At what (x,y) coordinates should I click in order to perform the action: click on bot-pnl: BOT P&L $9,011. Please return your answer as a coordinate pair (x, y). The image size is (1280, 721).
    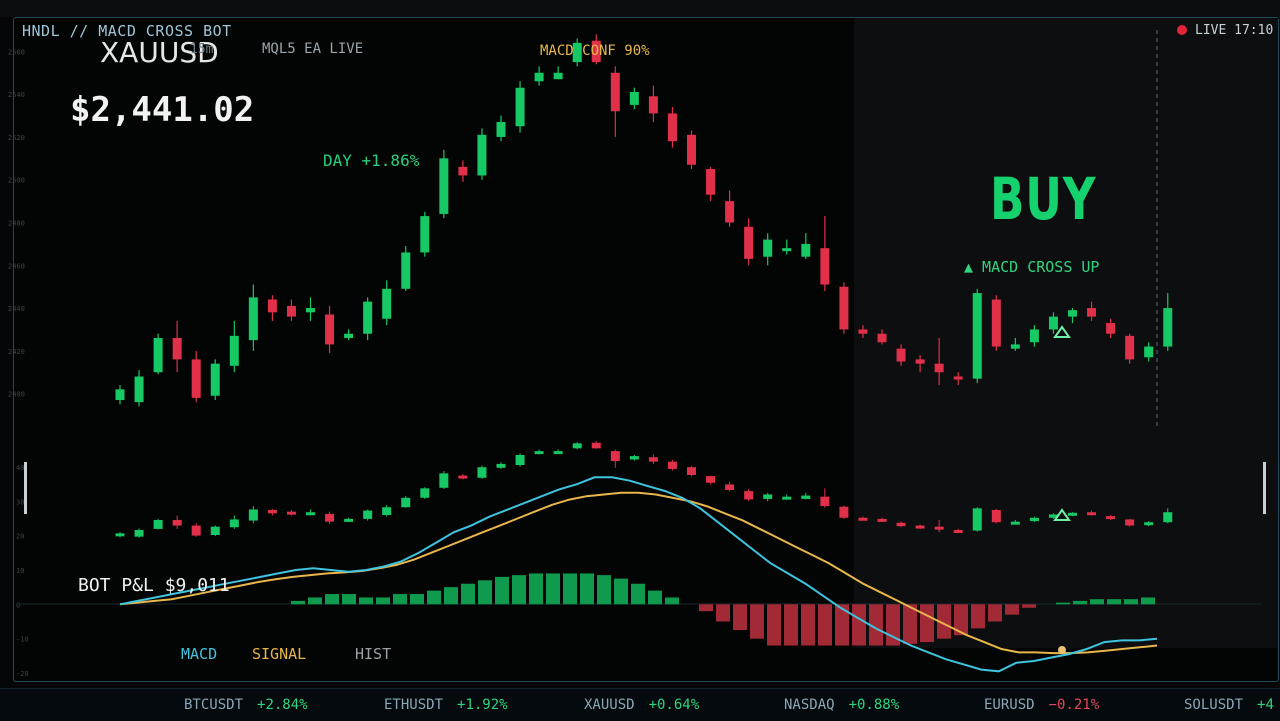
    Looking at the image, I should click on (154, 585).